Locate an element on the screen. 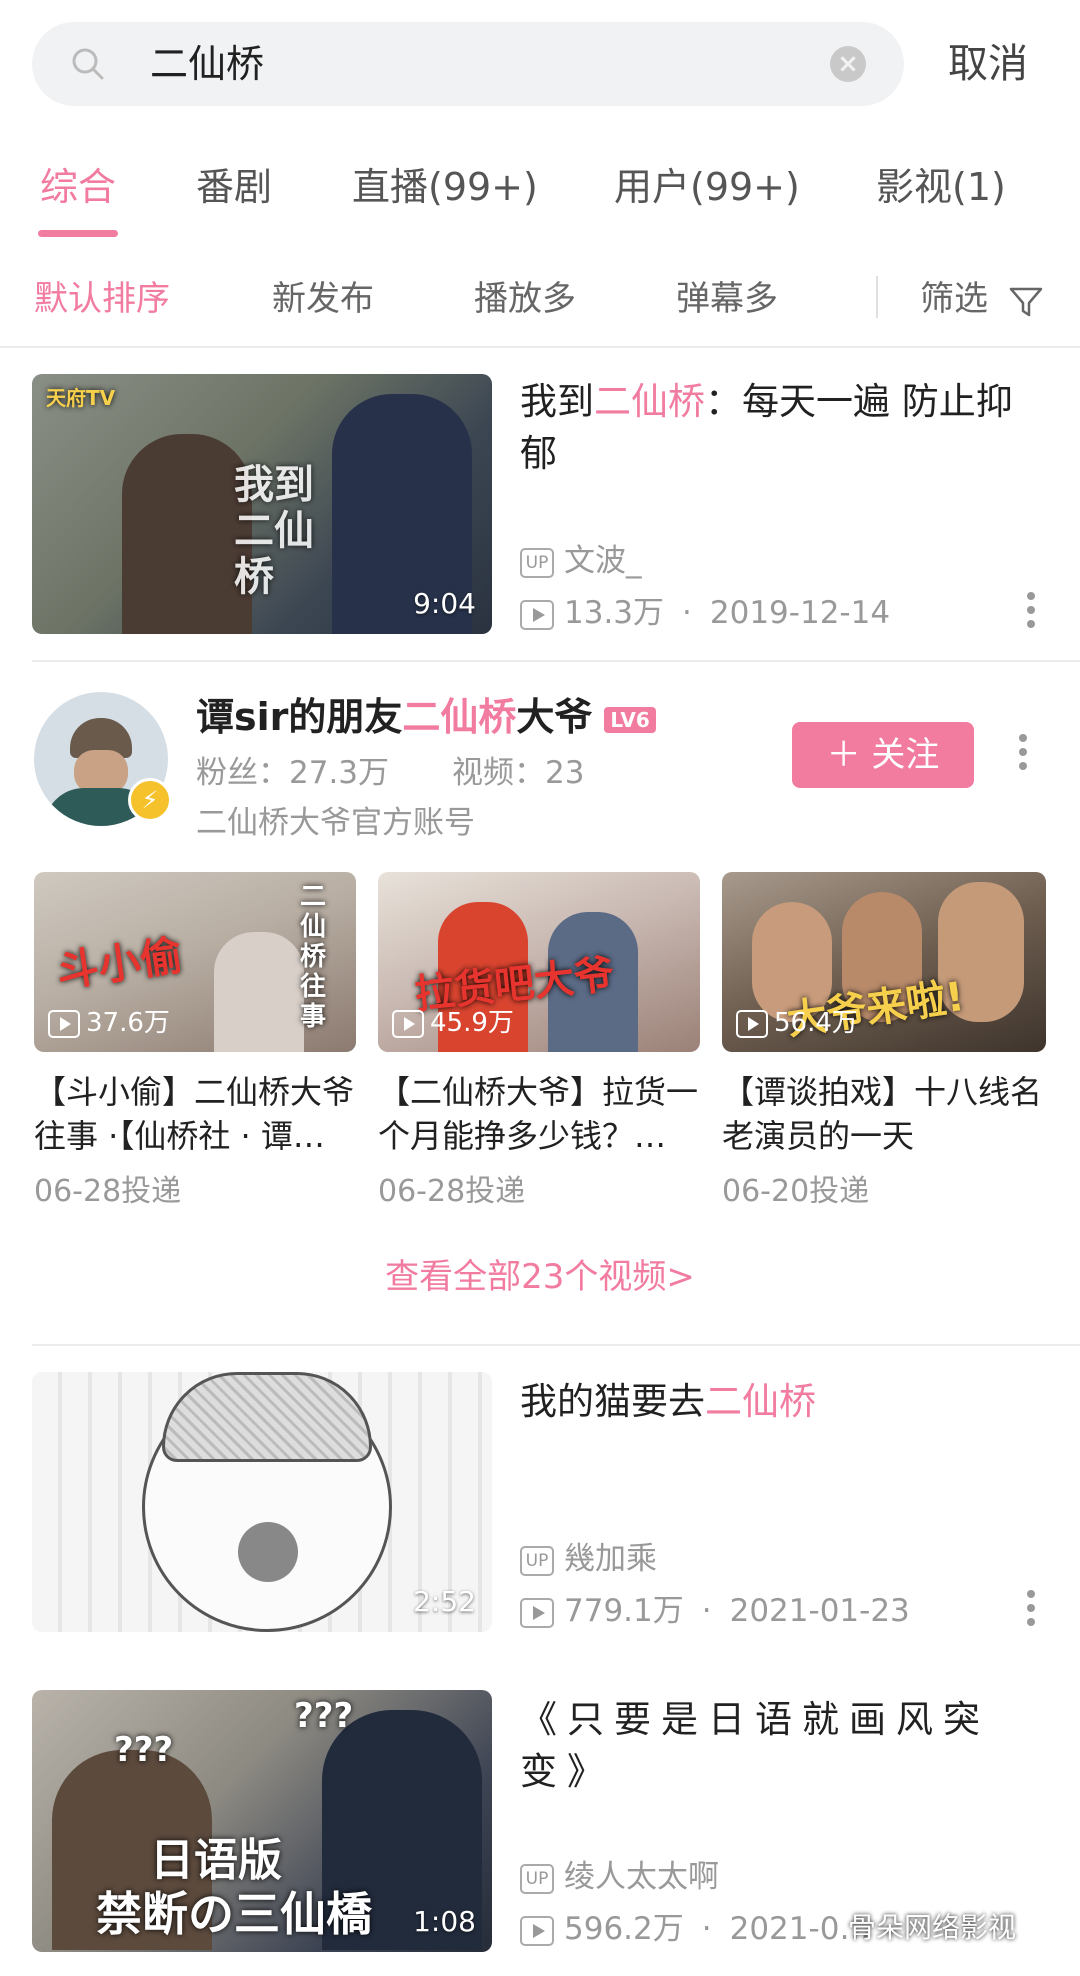  result-tabs: 综合 番剧 直播(99+) 用户(99+) 影视(1) is located at coordinates (540, 195).